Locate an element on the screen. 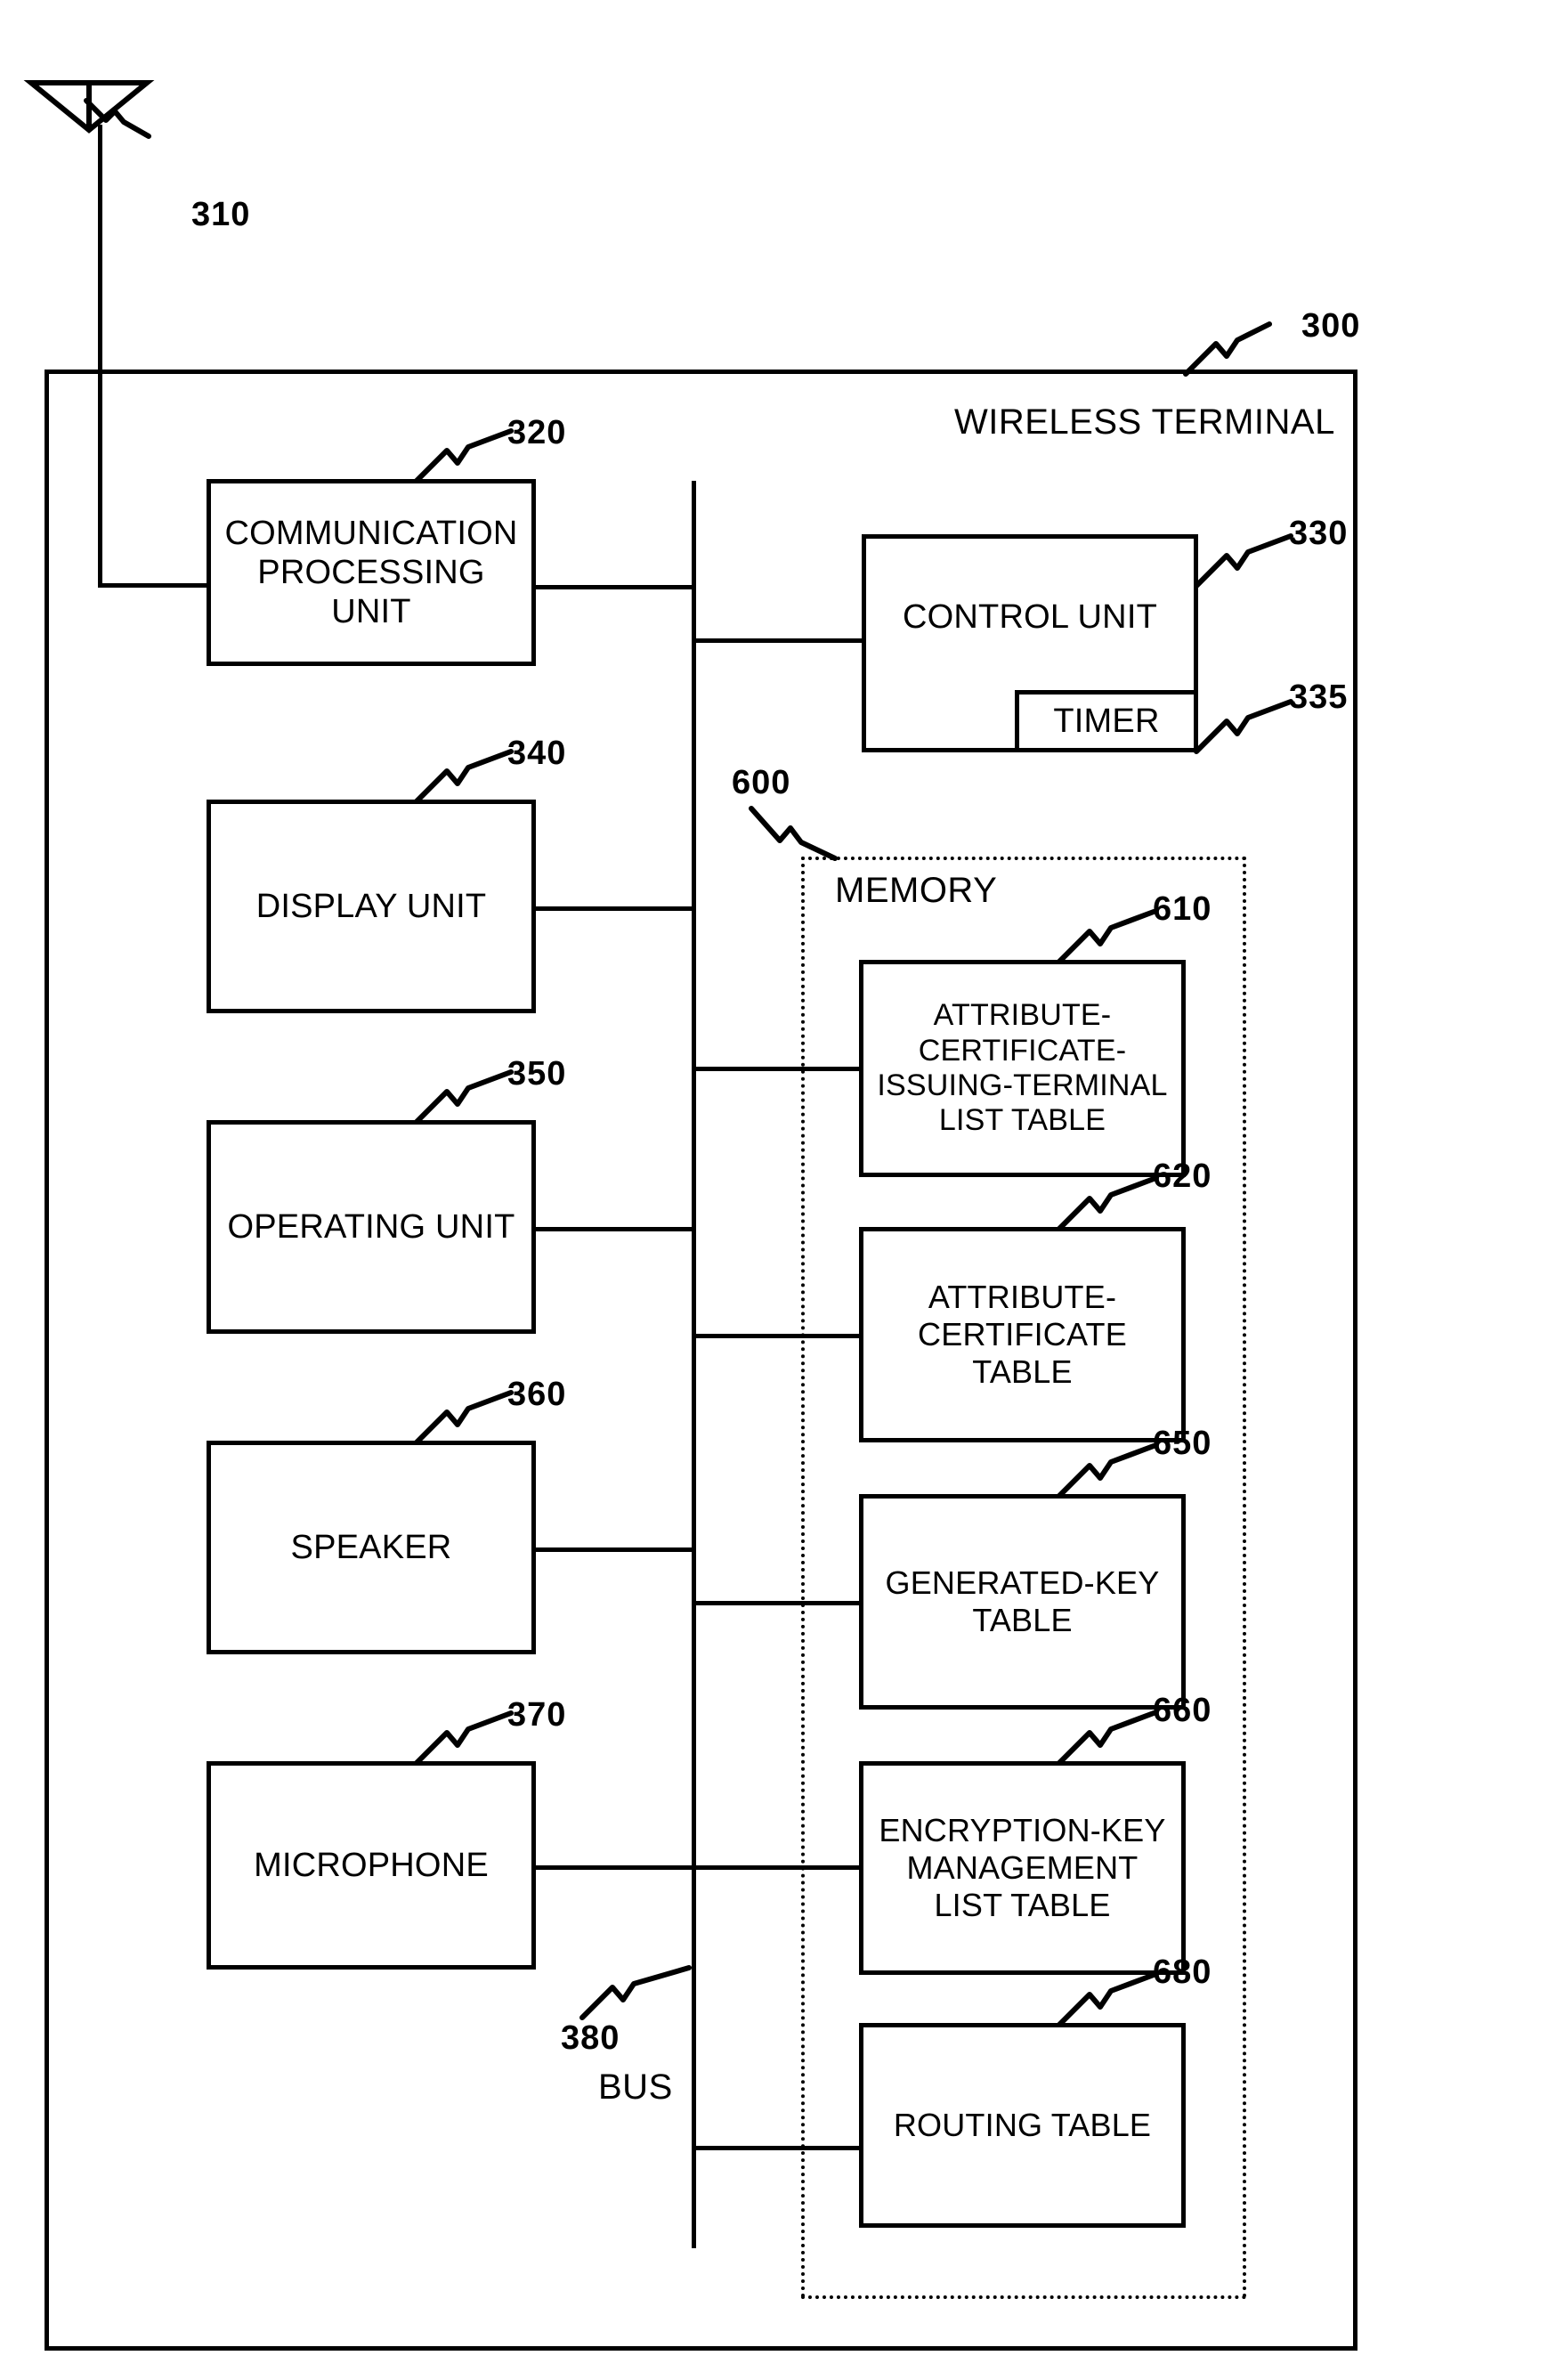 The width and height of the screenshot is (1556, 2380). connector-microphone-to-bus is located at coordinates (613, 1867).